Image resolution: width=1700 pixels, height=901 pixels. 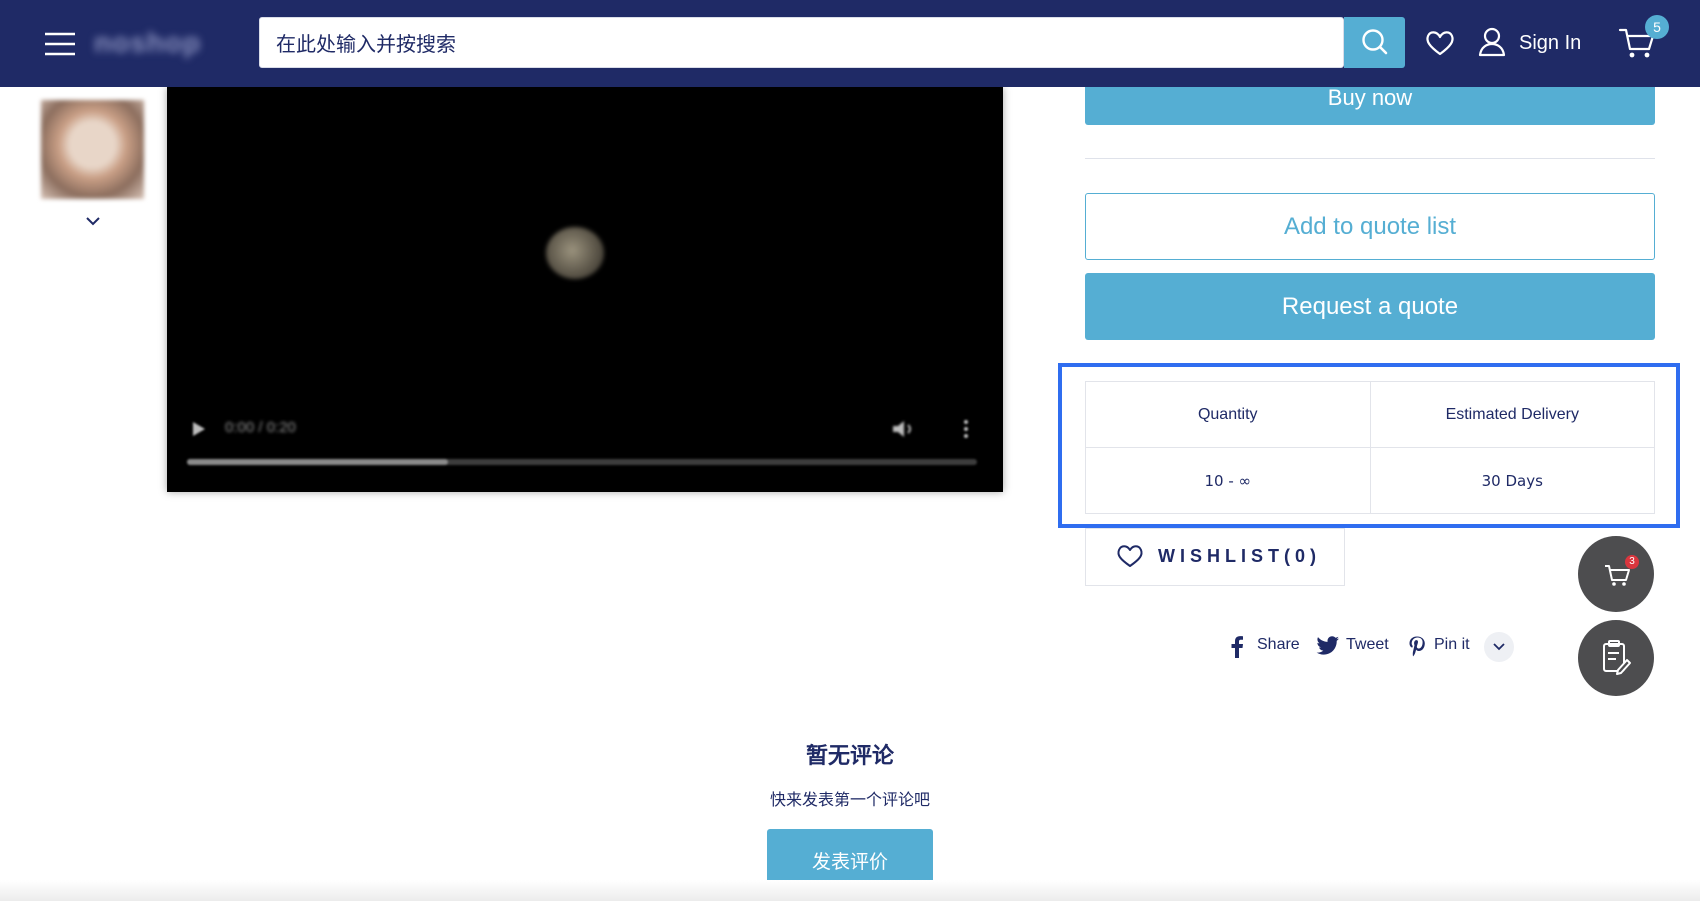 What do you see at coordinates (1550, 43) in the screenshot?
I see `sign-in-link: Sign In` at bounding box center [1550, 43].